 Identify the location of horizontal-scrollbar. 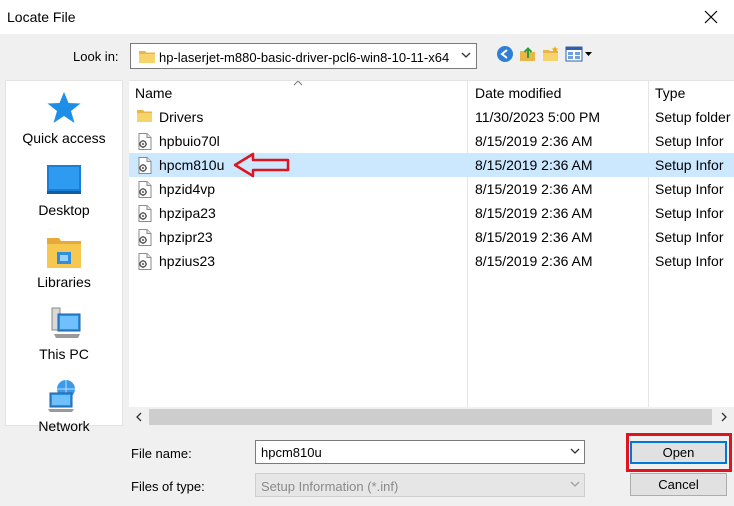
(431, 416).